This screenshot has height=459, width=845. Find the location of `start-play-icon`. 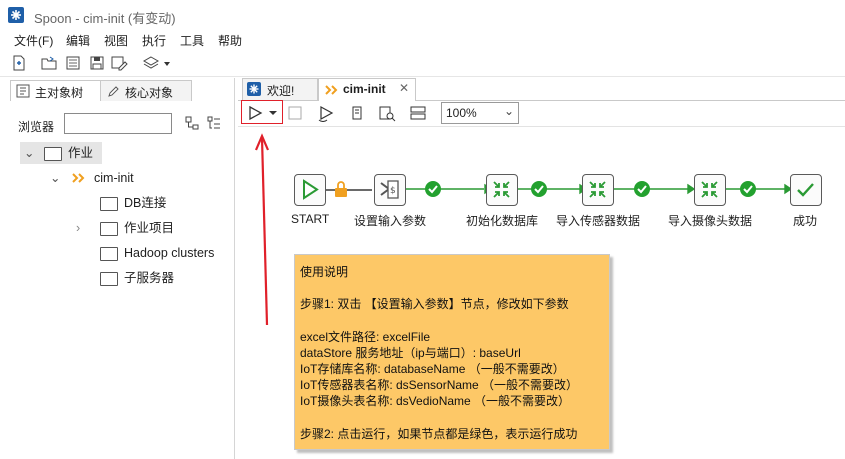

start-play-icon is located at coordinates (311, 189).